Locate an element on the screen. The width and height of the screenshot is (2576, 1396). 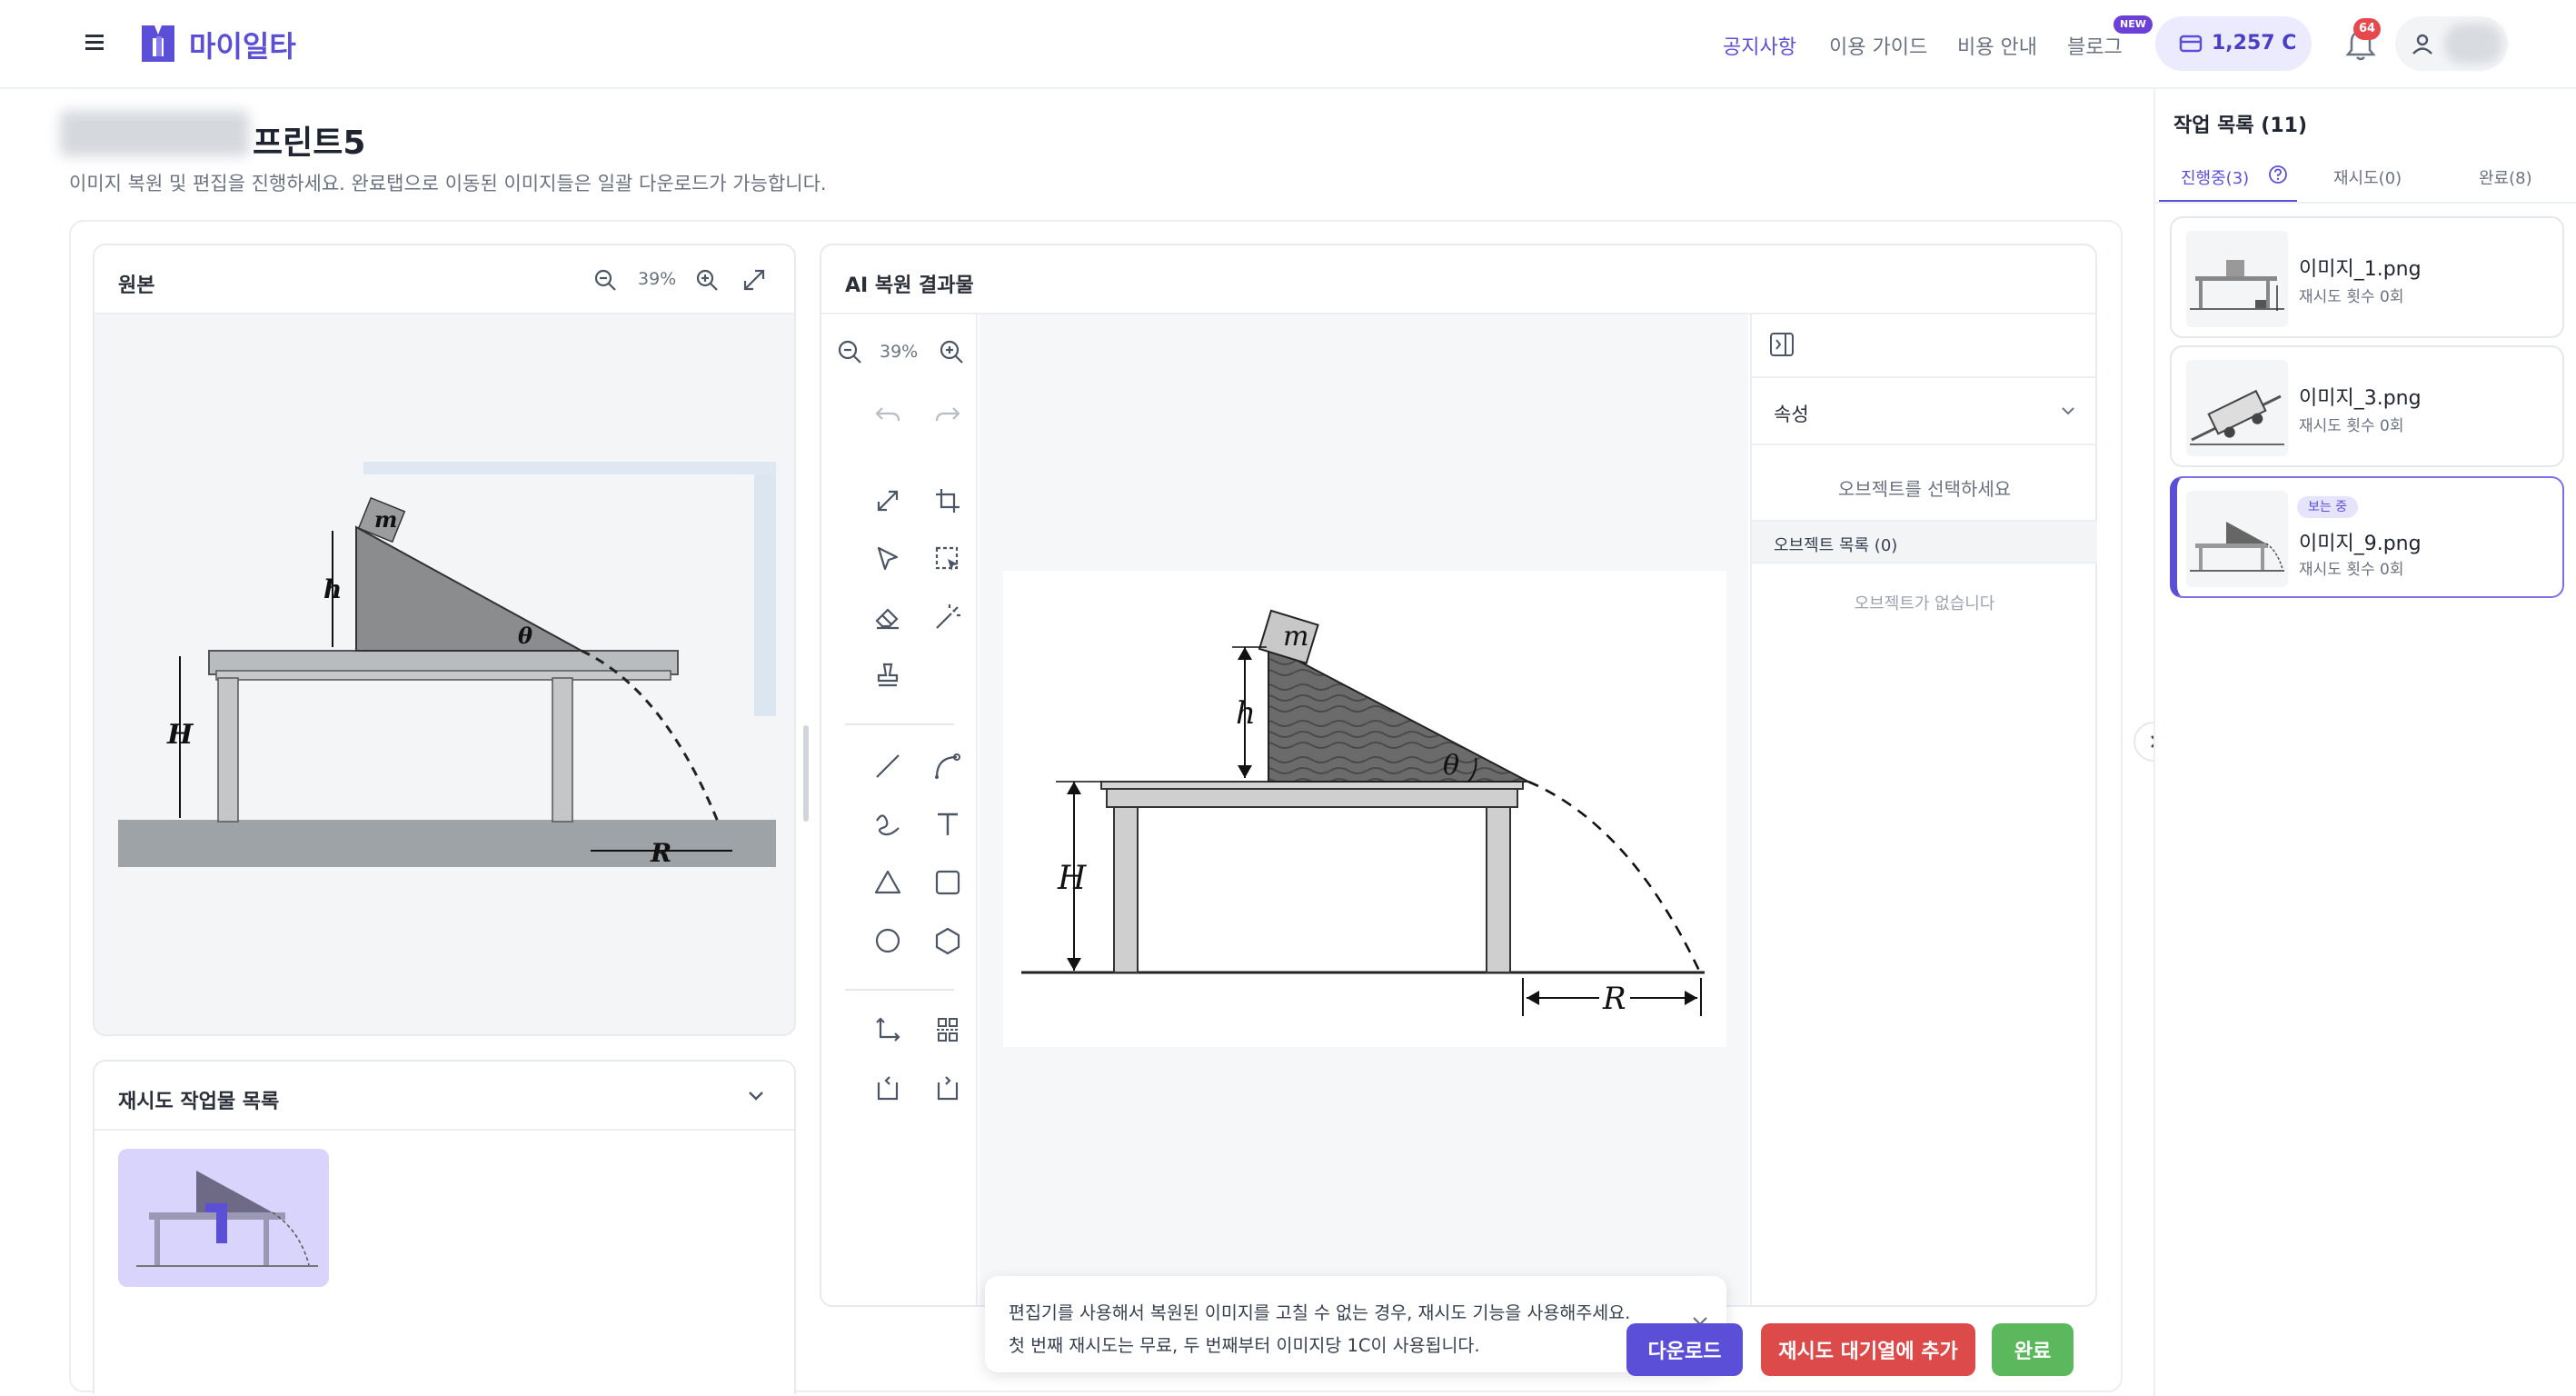
tab-completed: 완료(8) is located at coordinates (2506, 177).